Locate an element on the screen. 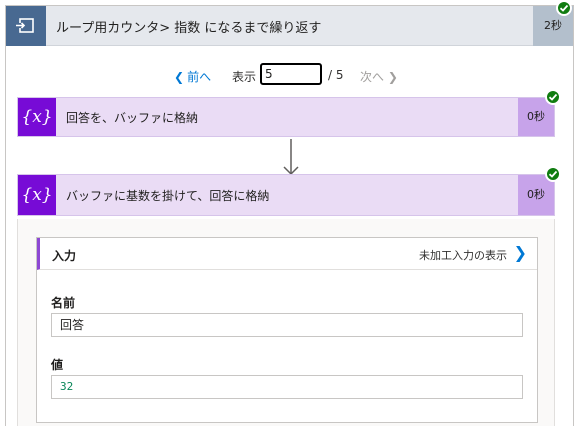 The image size is (583, 426). loop-title: ループ用カウンタ> 指数 になるまで繰り返す is located at coordinates (189, 28).